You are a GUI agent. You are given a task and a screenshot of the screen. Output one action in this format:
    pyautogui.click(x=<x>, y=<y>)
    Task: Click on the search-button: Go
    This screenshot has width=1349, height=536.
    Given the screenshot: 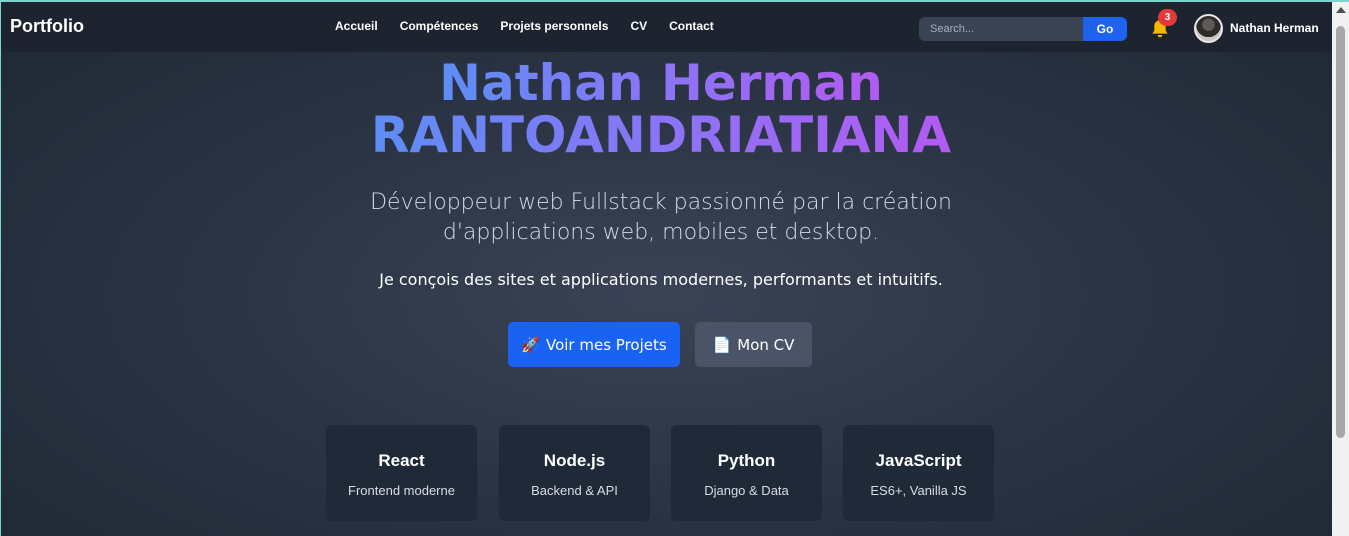 What is the action you would take?
    pyautogui.click(x=1105, y=29)
    